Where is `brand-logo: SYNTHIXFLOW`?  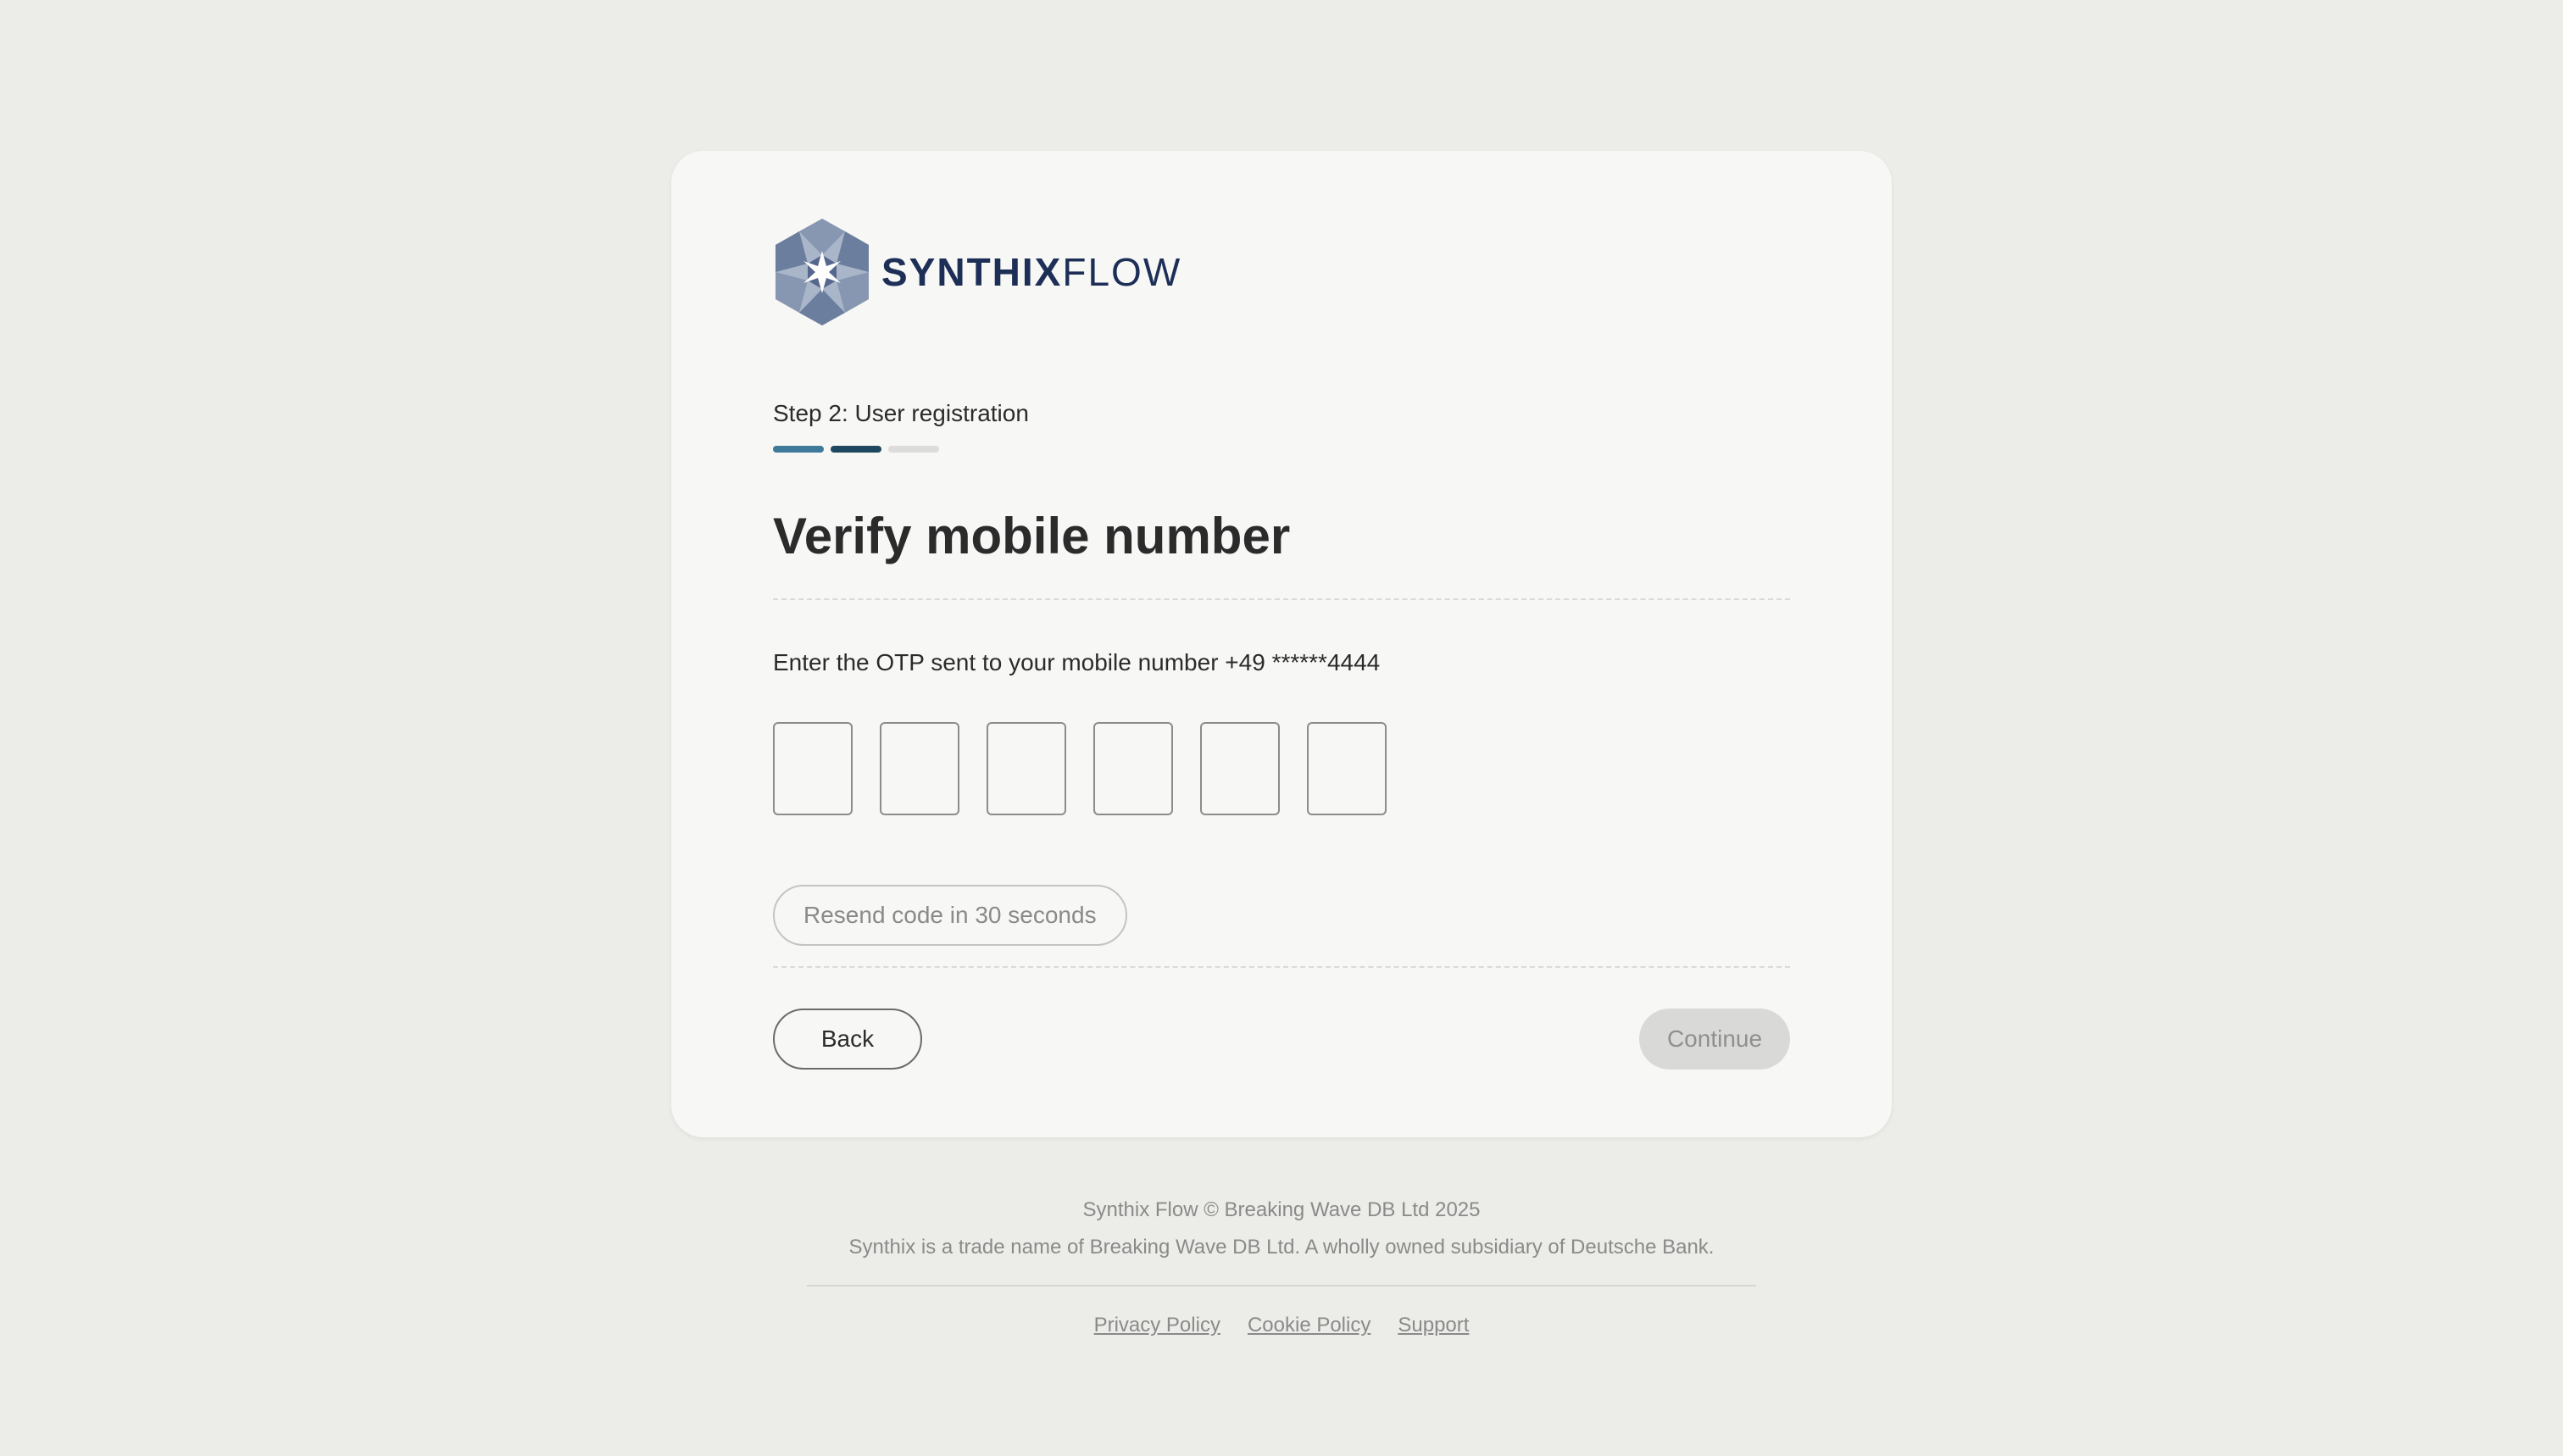 brand-logo: SYNTHIXFLOW is located at coordinates (977, 272).